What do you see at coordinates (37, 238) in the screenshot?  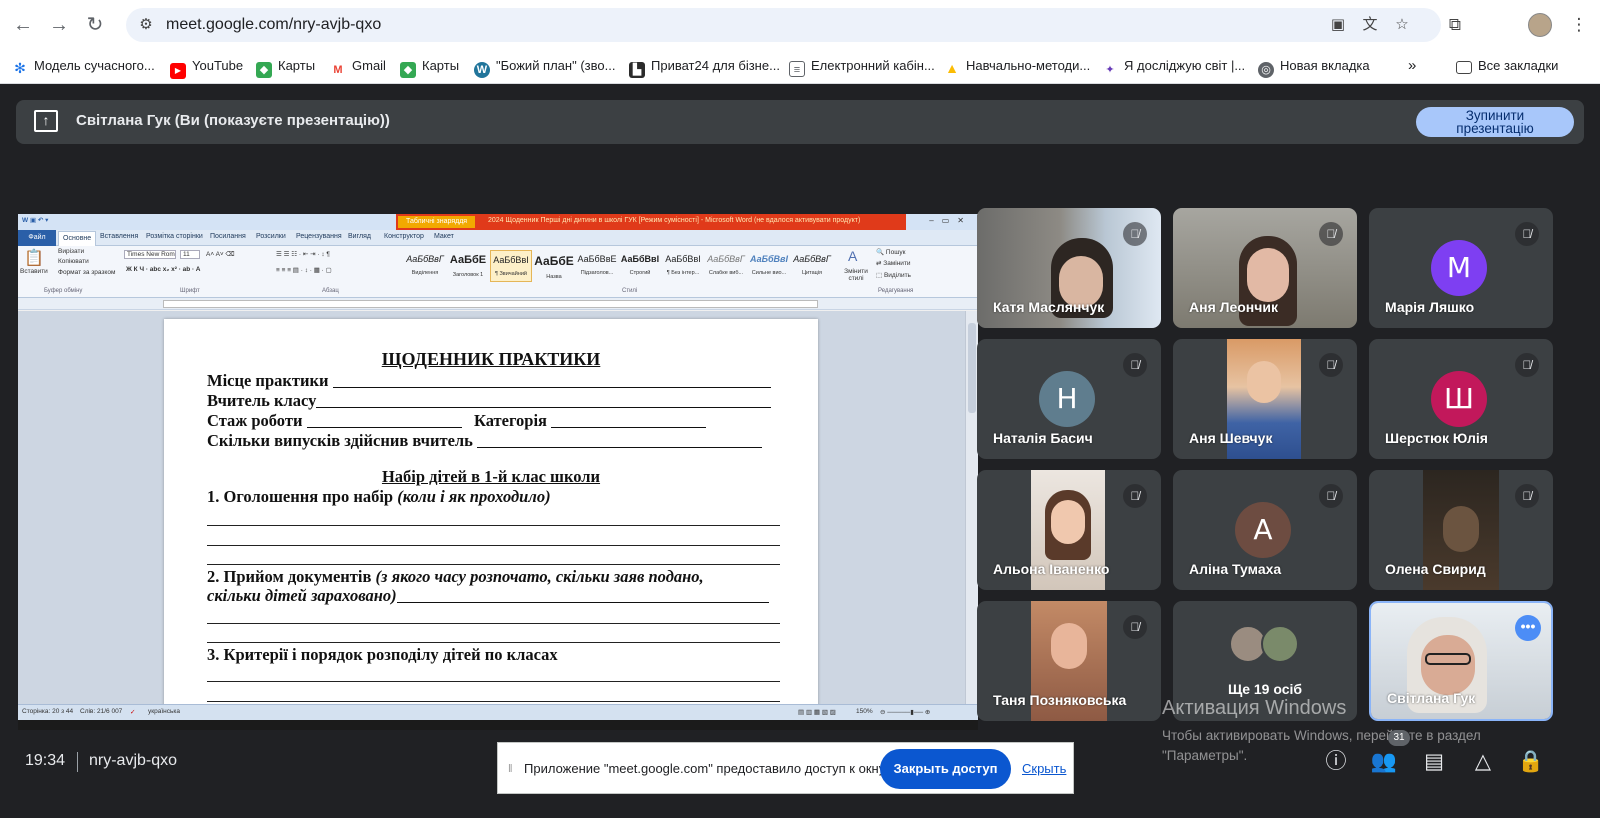 I see `tab-file: Файл` at bounding box center [37, 238].